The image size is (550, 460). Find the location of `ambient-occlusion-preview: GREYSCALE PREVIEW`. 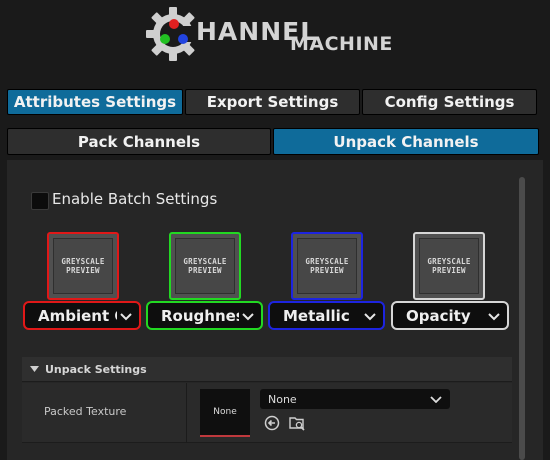

ambient-occlusion-preview: GREYSCALE PREVIEW is located at coordinates (83, 266).